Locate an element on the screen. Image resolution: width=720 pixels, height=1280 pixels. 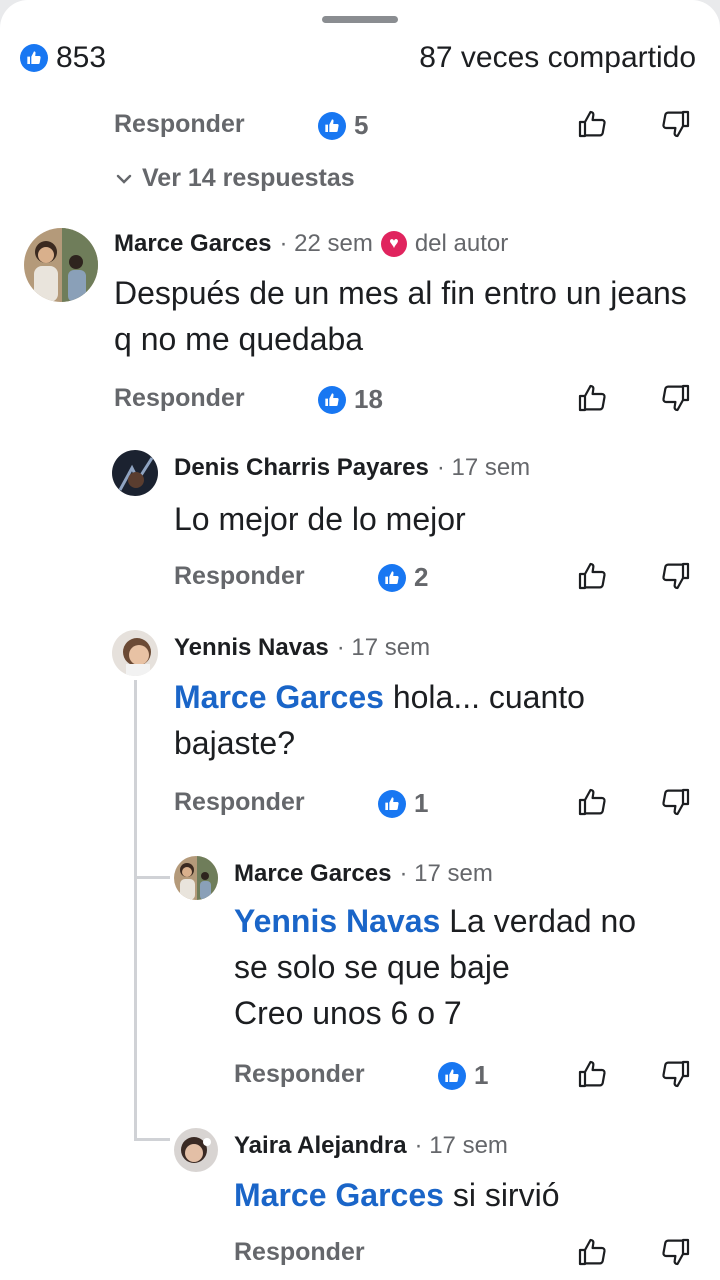
comment-text: Marce Garces hola... cuanto bajaste? is located at coordinates (379, 720).